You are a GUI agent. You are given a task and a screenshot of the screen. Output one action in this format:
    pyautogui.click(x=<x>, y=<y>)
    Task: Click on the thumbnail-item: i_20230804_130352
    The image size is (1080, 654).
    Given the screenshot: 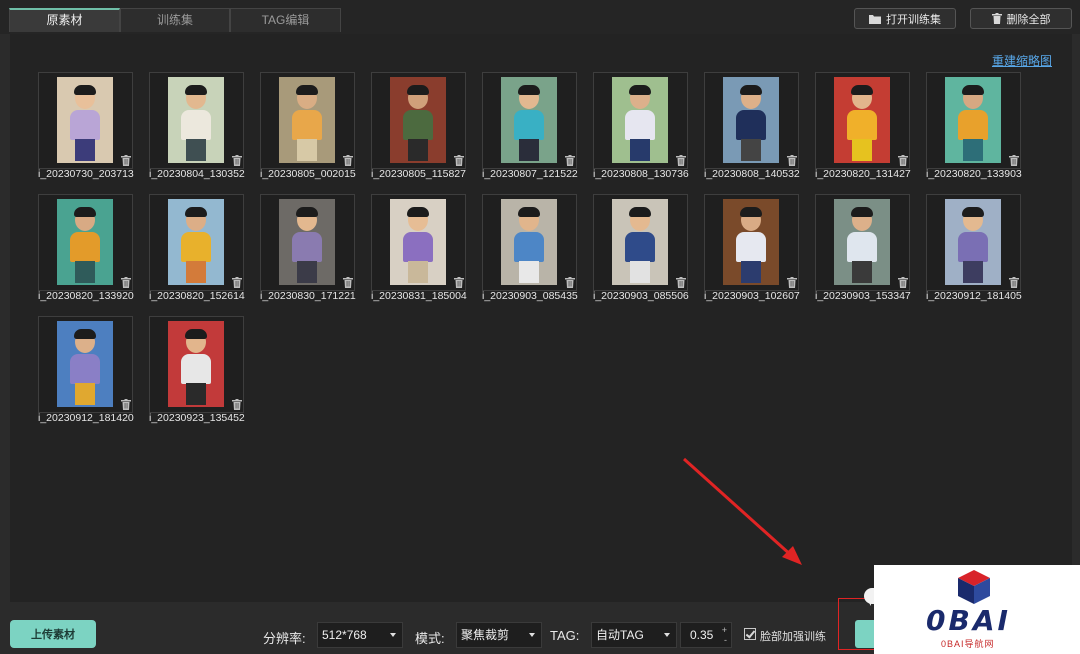 What is the action you would take?
    pyautogui.click(x=204, y=133)
    